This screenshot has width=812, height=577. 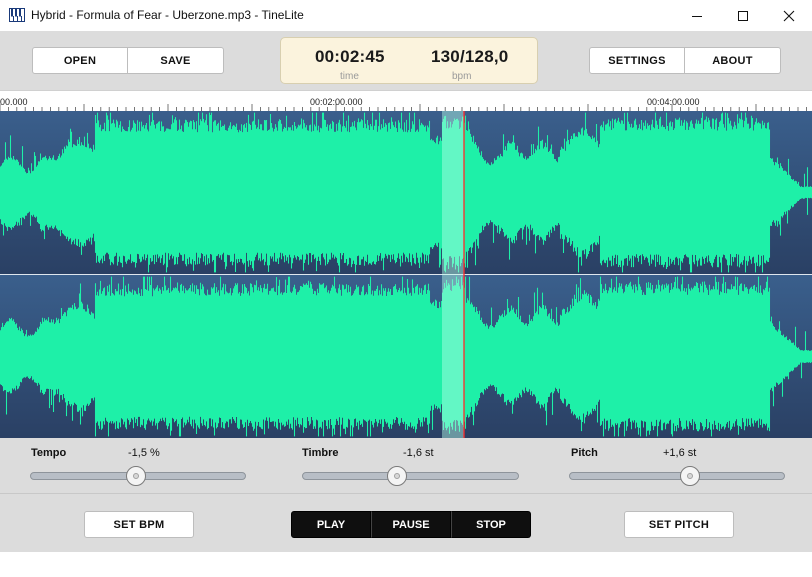 I want to click on maximize-button, so click(x=743, y=15).